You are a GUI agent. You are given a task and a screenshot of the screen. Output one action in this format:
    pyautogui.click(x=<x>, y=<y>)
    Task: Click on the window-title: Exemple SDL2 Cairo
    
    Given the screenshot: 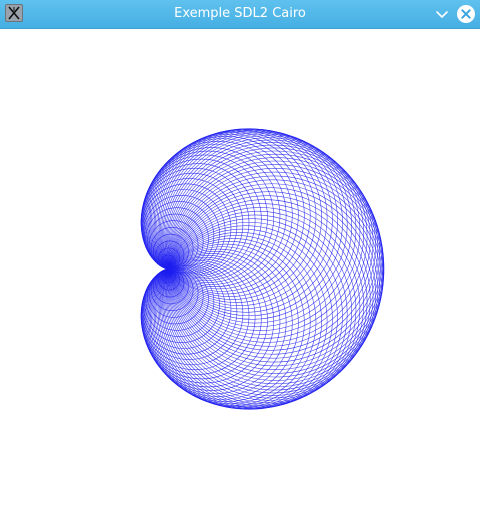 What is the action you would take?
    pyautogui.click(x=240, y=13)
    